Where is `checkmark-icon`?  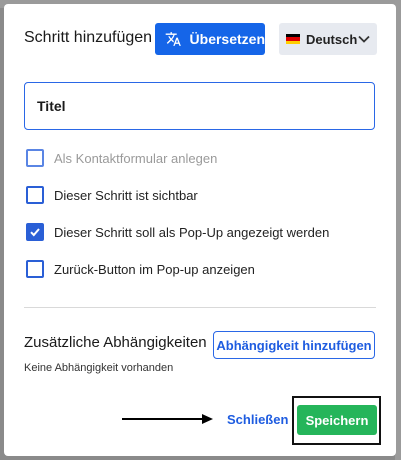 checkmark-icon is located at coordinates (35, 232).